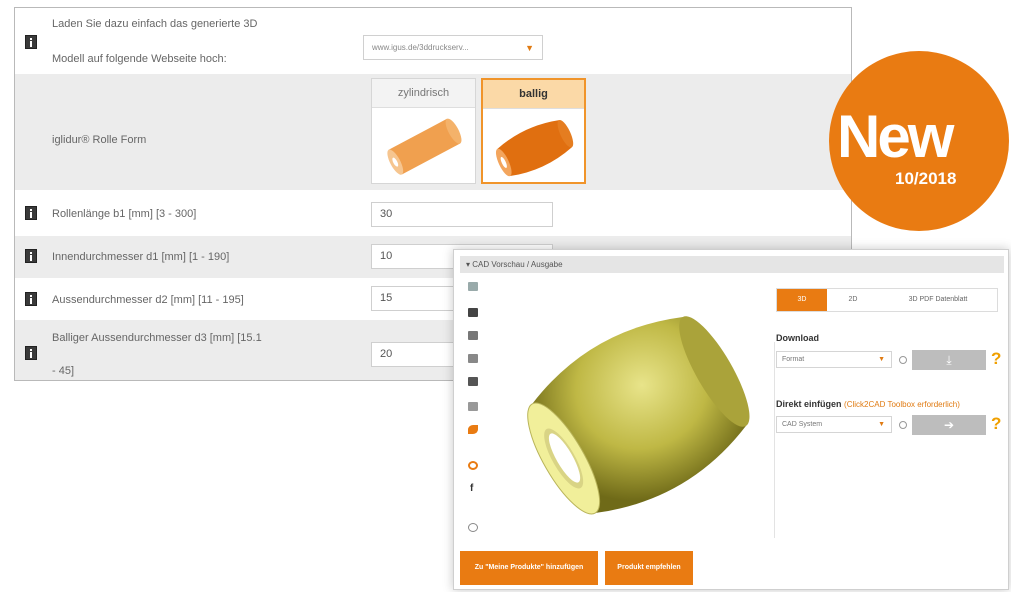 Image resolution: width=1011 pixels, height=592 pixels. I want to click on insert-button: ➔, so click(949, 425).